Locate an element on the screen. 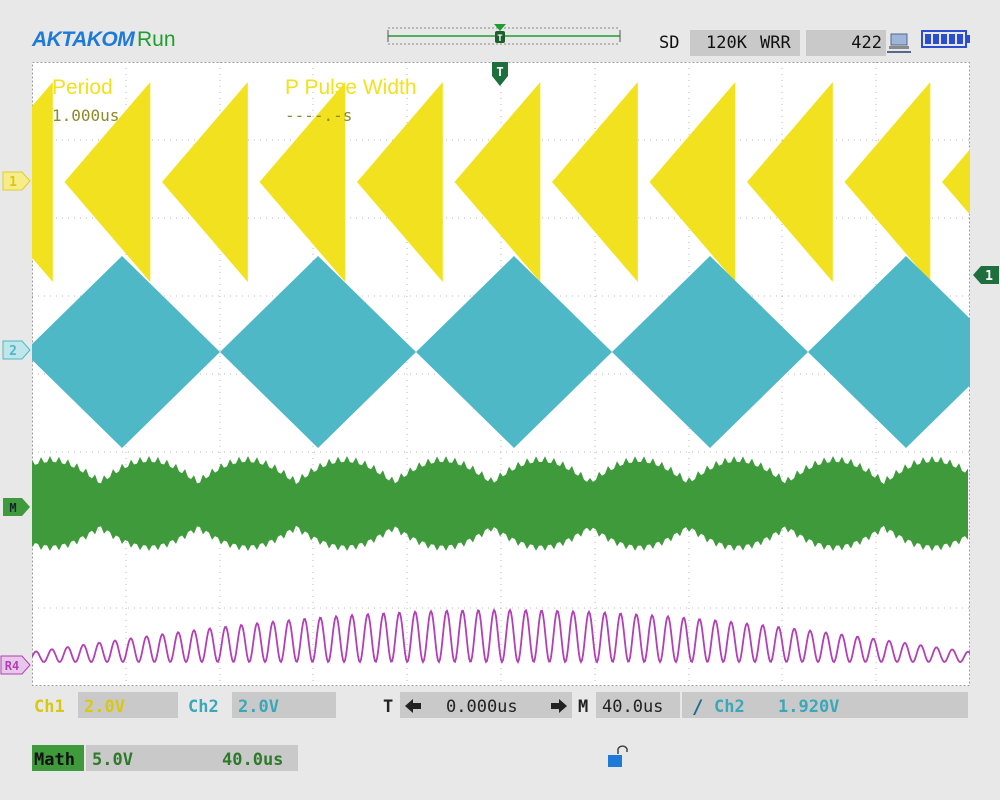  record-mode: WRR is located at coordinates (775, 43).